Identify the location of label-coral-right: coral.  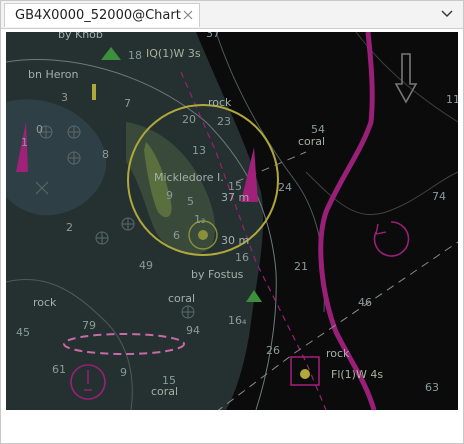
(312, 141).